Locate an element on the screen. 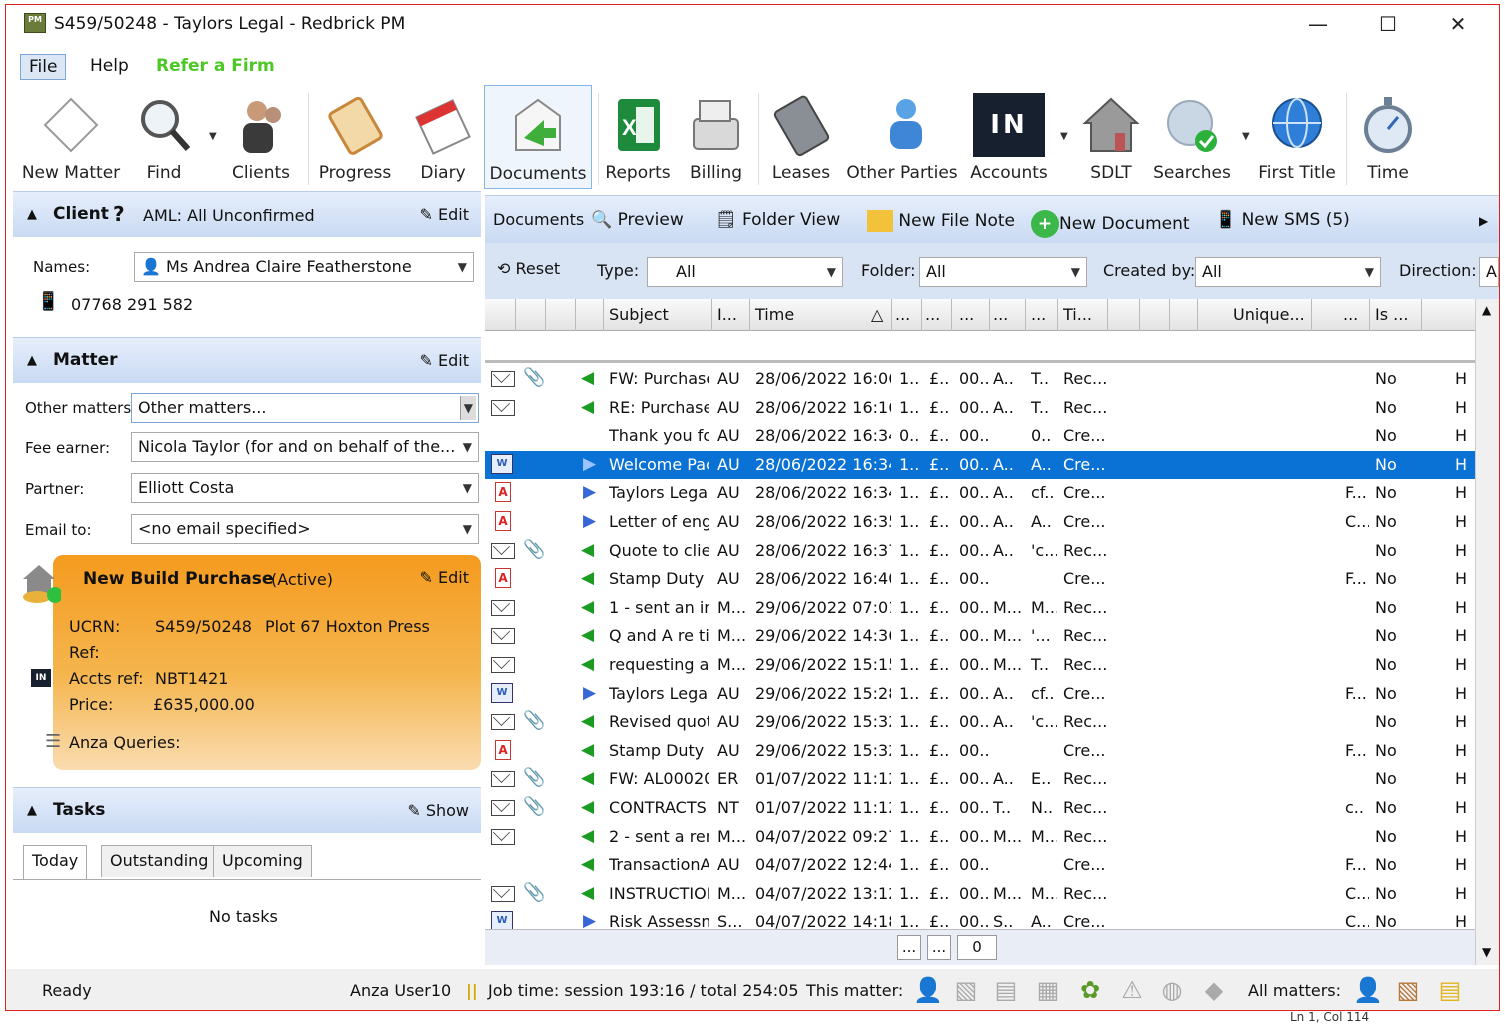 The height and width of the screenshot is (1024, 1505). scroll-down-icon: ▼ is located at coordinates (1486, 952).